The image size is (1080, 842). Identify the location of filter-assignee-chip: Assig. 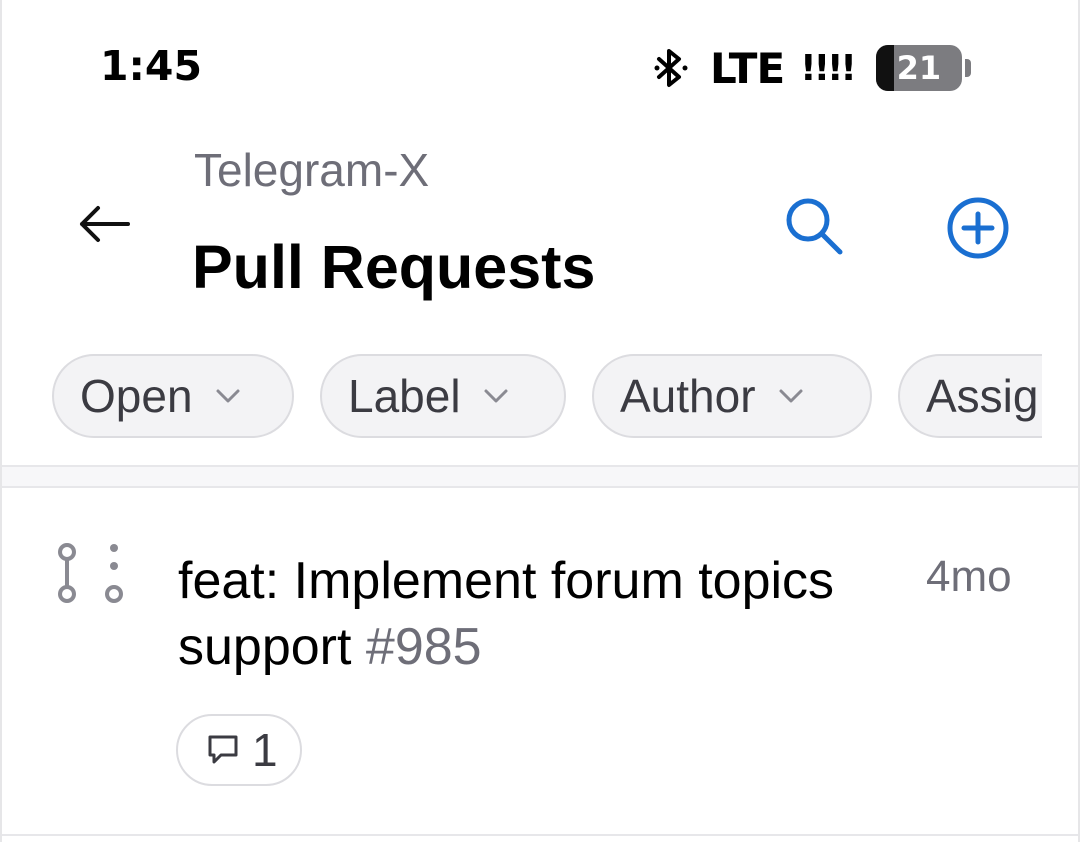
(970, 396).